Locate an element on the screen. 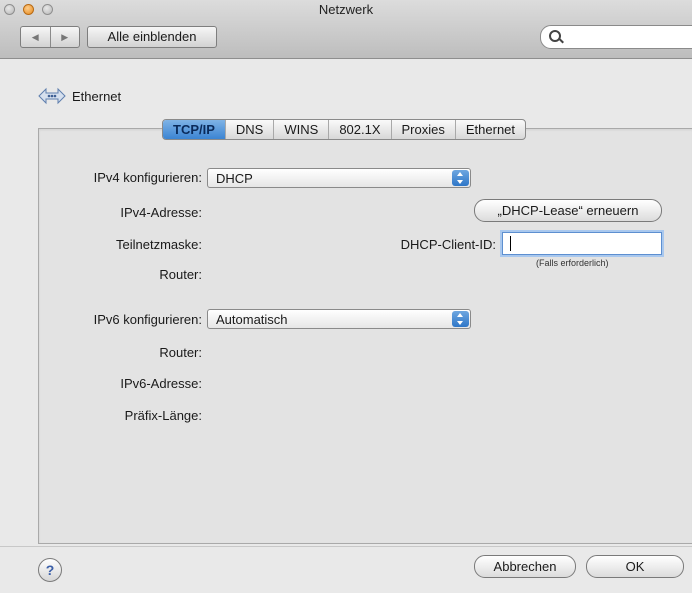 Image resolution: width=692 pixels, height=593 pixels. help-icon: ? is located at coordinates (50, 570).